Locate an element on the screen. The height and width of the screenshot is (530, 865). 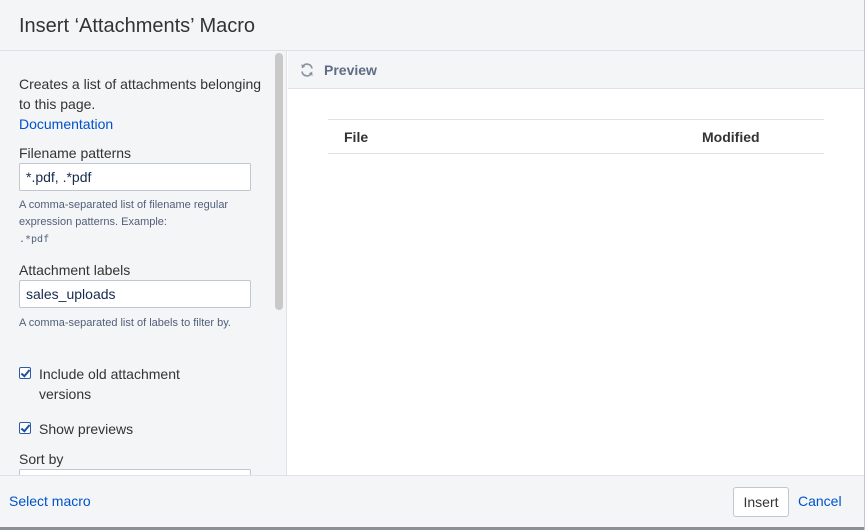
documentation-link: Documentation is located at coordinates (66, 124).